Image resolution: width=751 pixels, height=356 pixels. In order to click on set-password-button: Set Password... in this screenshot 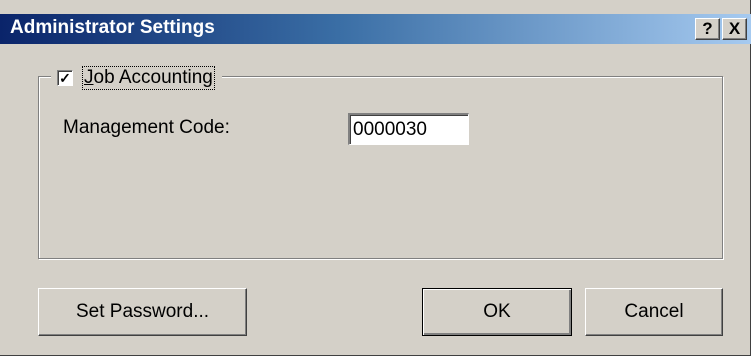, I will do `click(142, 312)`.